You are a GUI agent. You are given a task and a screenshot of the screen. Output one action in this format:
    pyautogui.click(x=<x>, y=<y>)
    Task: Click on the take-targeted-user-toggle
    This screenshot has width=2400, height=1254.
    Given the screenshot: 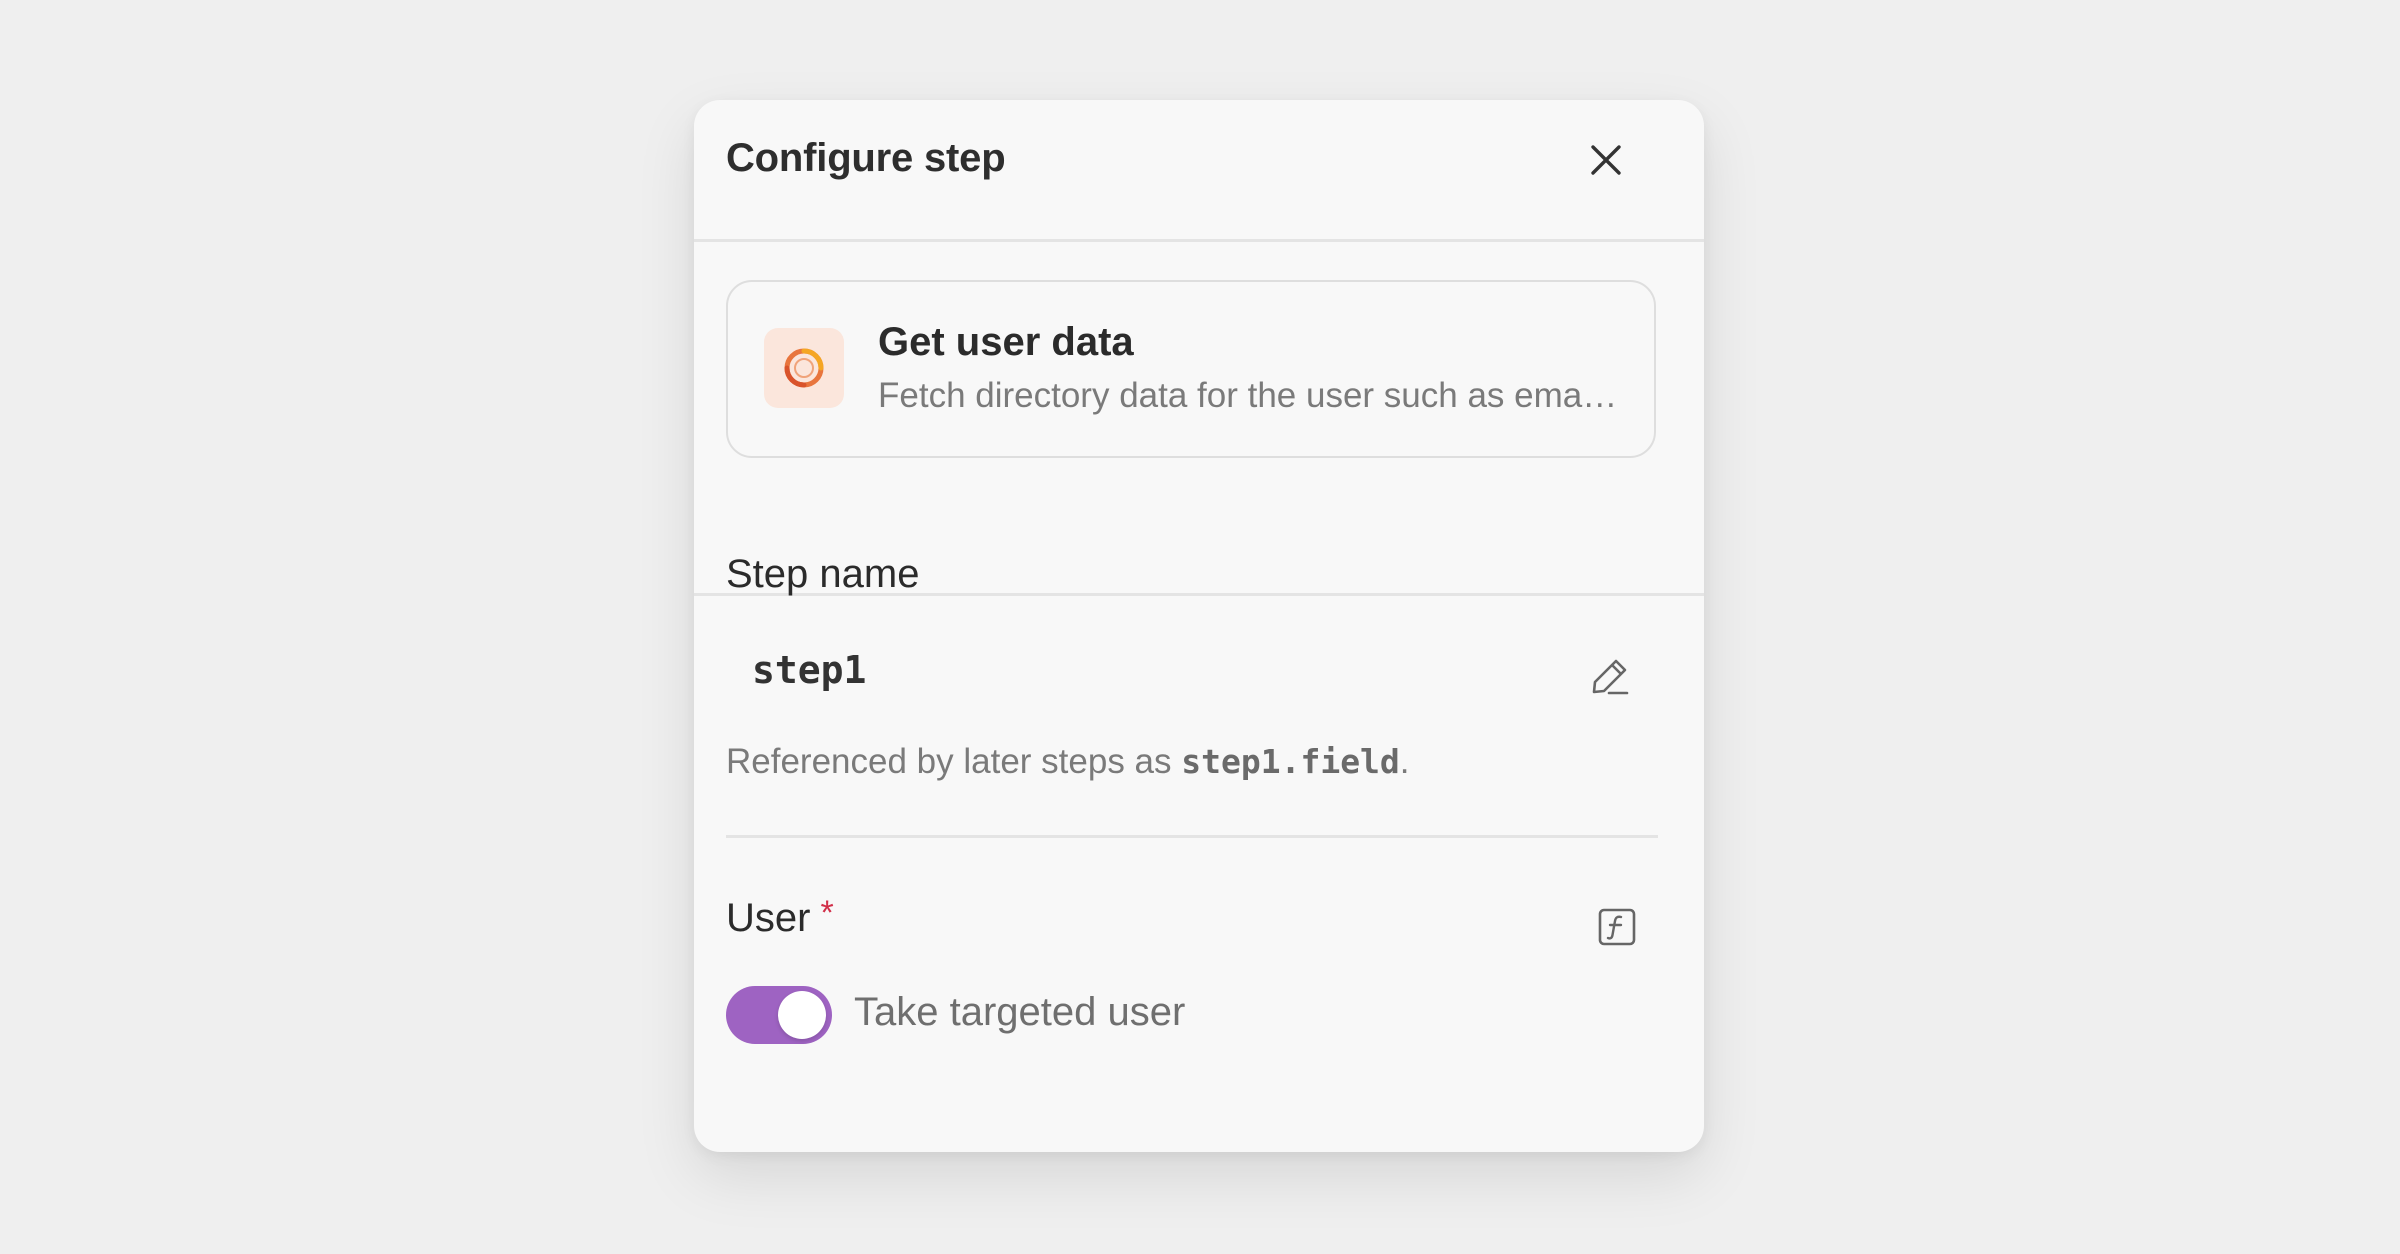 What is the action you would take?
    pyautogui.click(x=779, y=1015)
    